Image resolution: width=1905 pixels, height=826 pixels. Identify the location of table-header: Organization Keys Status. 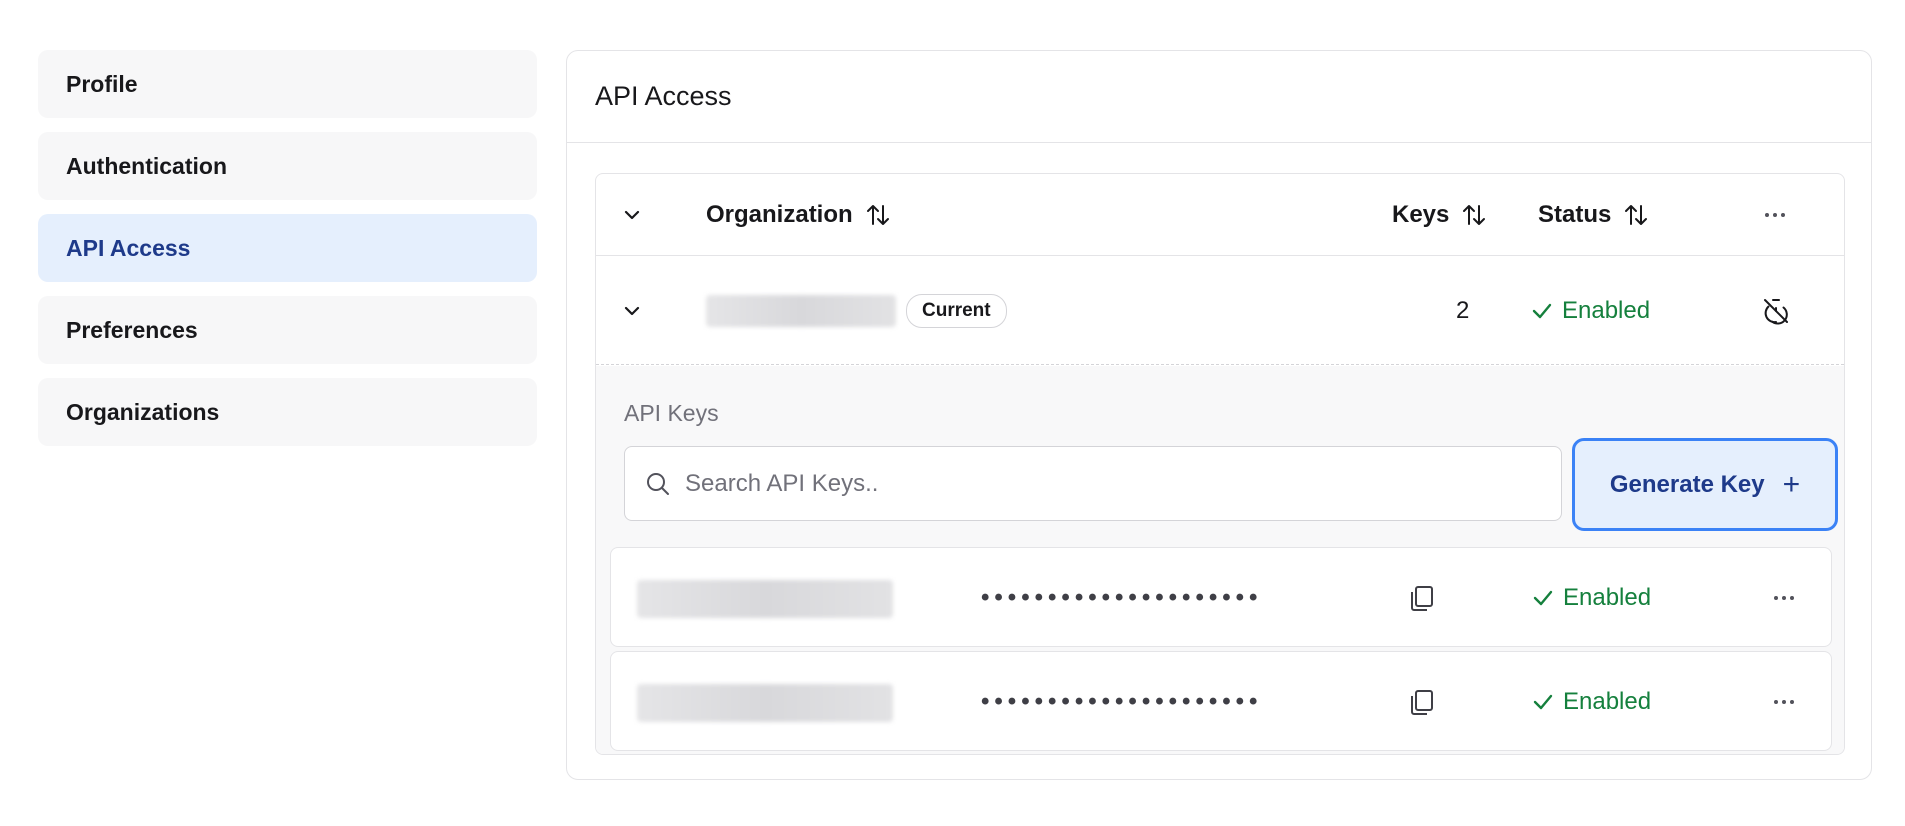
(1220, 215).